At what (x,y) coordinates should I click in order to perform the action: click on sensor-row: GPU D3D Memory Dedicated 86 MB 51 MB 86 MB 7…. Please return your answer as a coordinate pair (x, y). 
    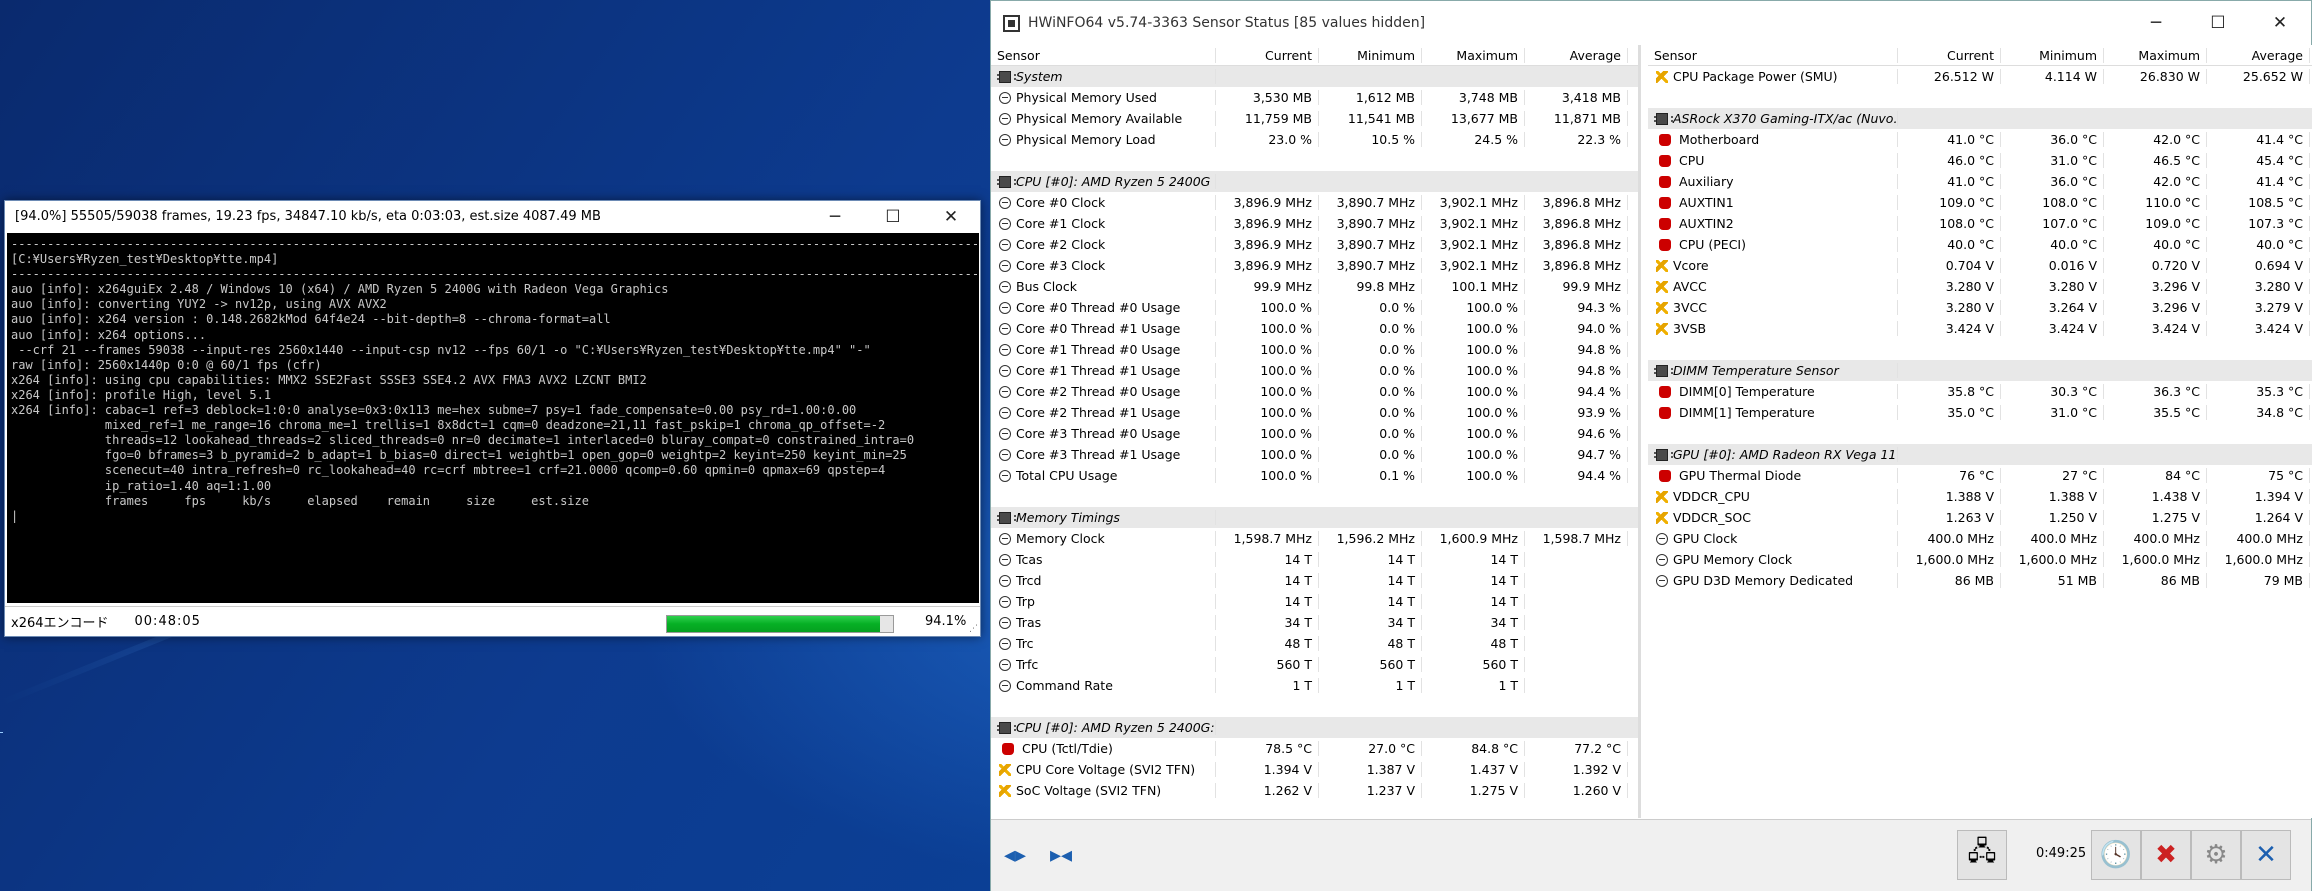
    Looking at the image, I should click on (1980, 580).